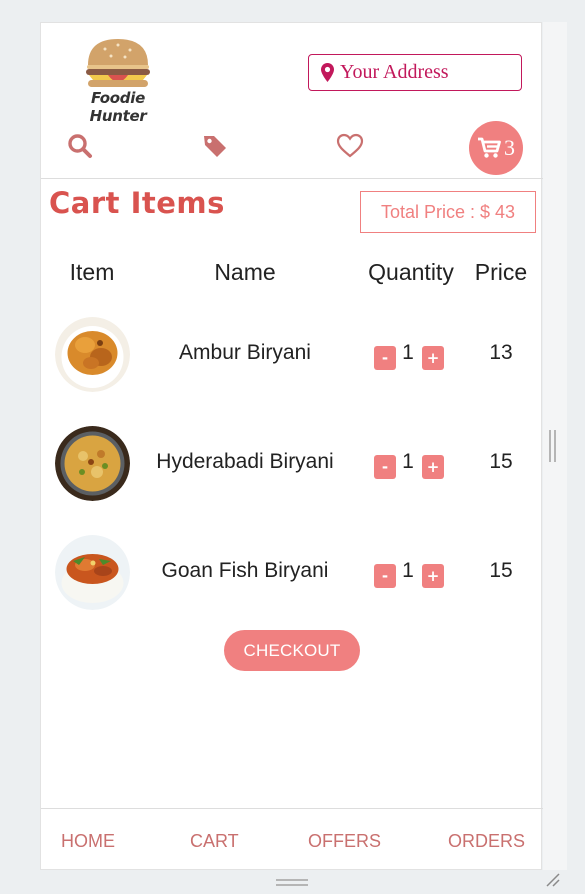 The image size is (585, 894). What do you see at coordinates (509, 147) in the screenshot?
I see `cart-count-badge: 3` at bounding box center [509, 147].